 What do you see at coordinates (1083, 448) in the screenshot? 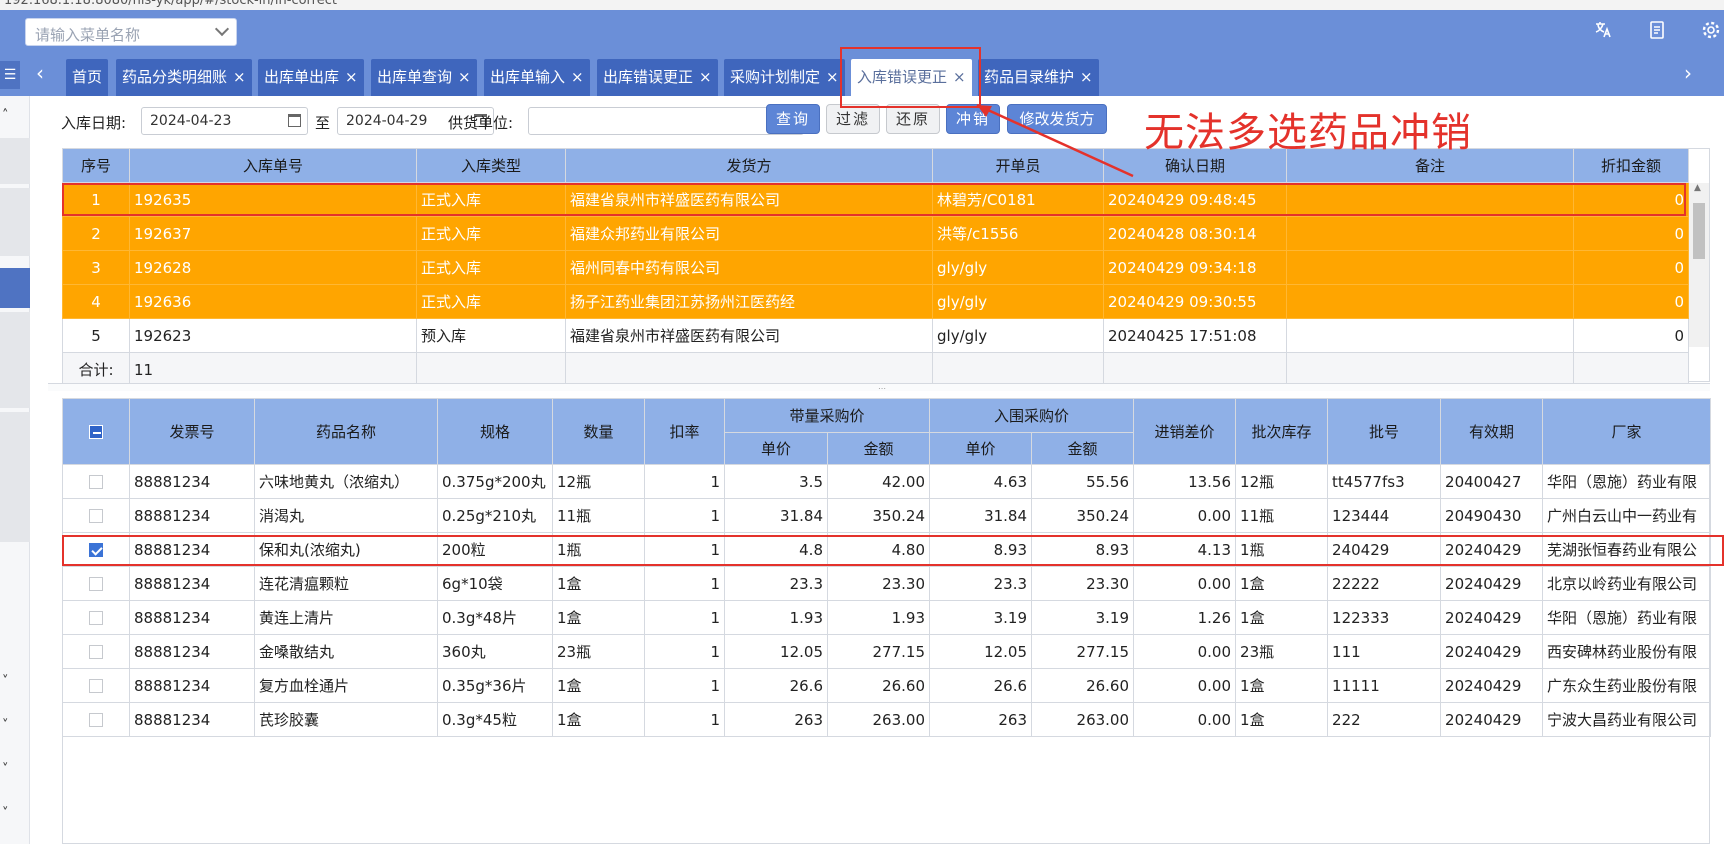
I see `col-header-shortlist-amount: 金额` at bounding box center [1083, 448].